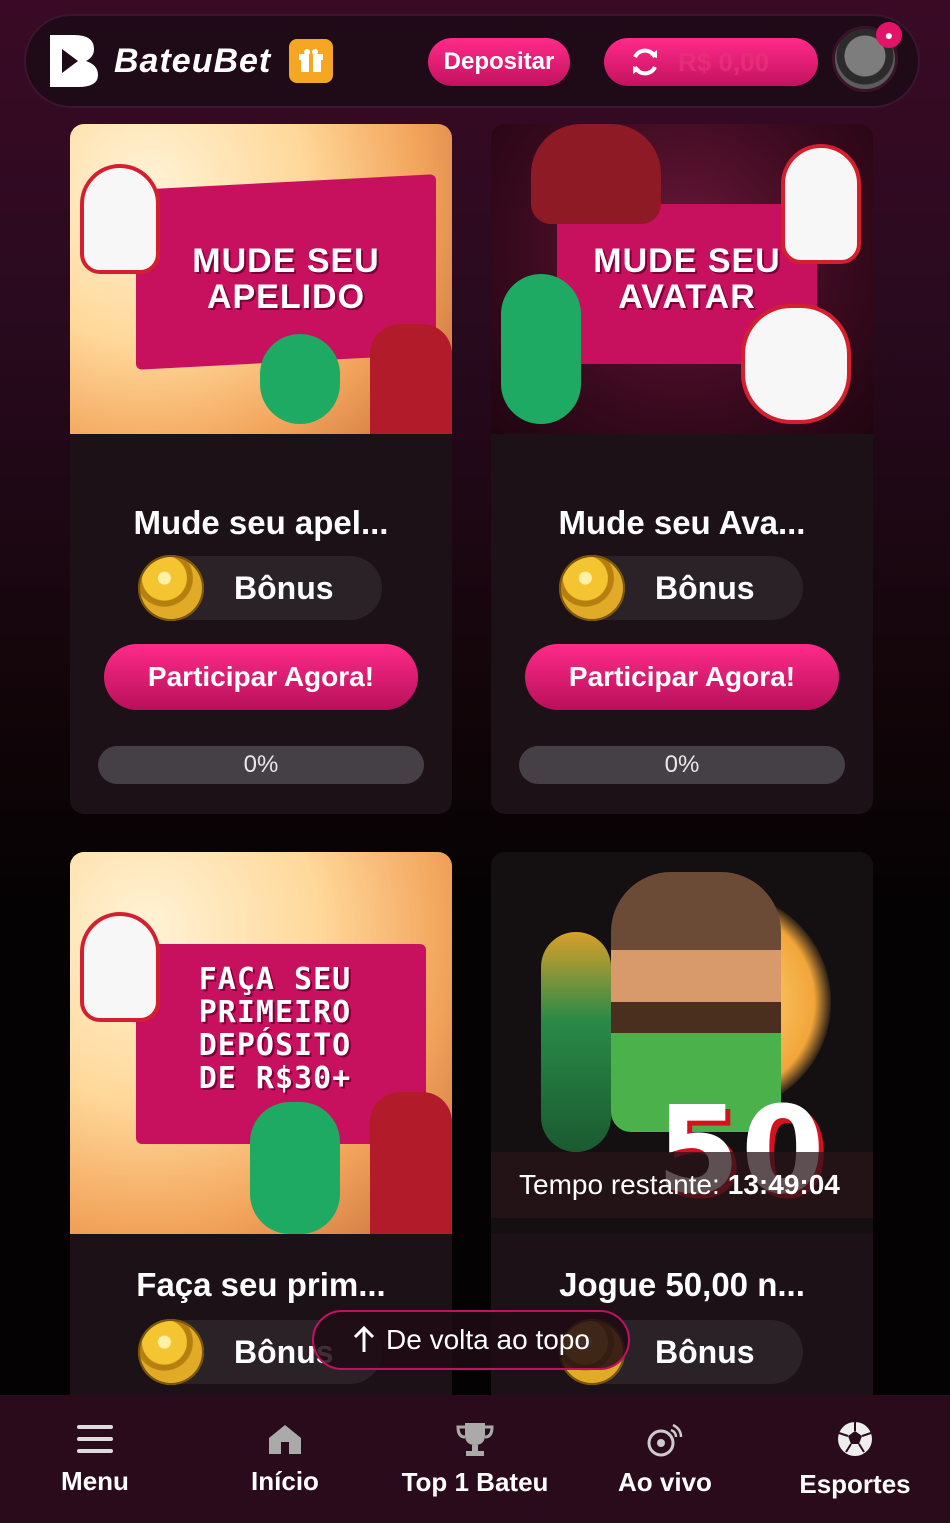  I want to click on nav-label: Esportes, so click(855, 1483).